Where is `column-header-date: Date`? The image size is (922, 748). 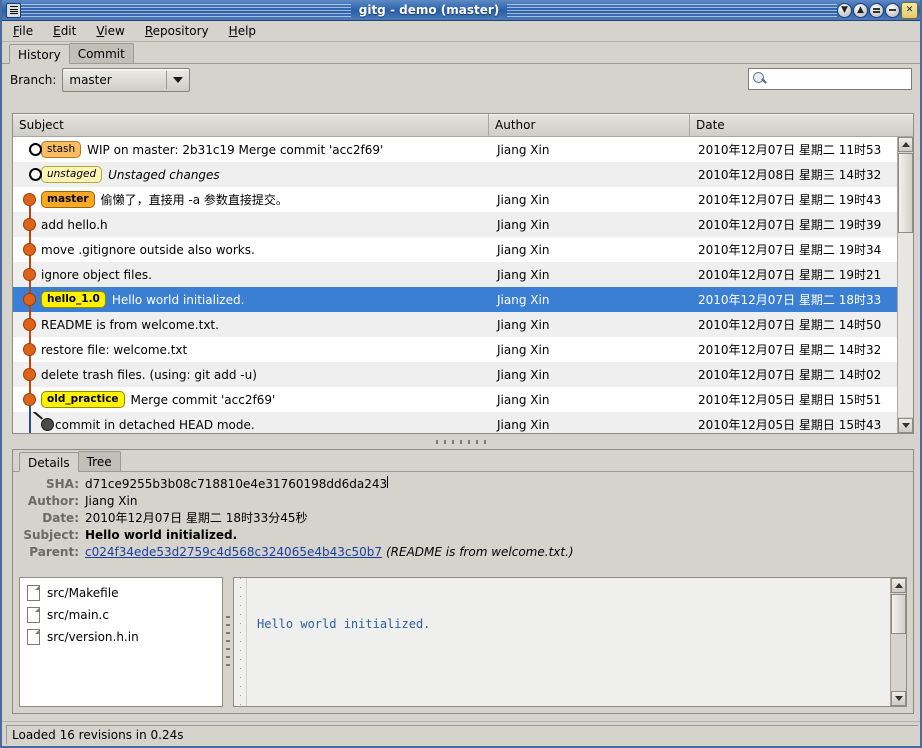 column-header-date: Date is located at coordinates (801, 125).